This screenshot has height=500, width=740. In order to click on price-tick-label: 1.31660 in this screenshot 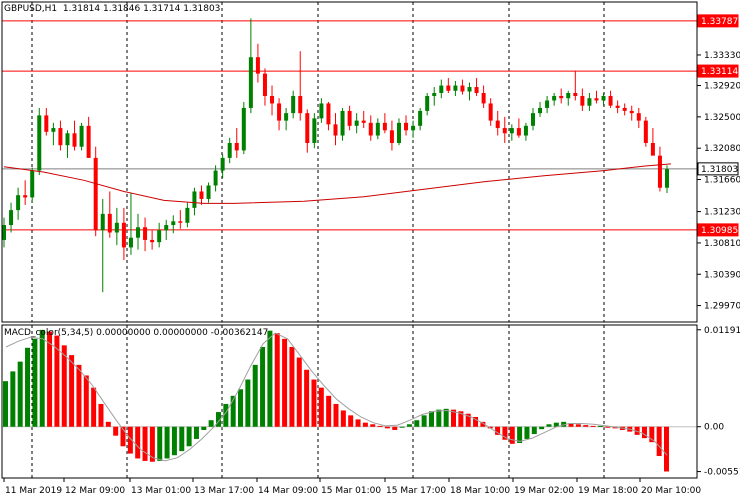, I will do `click(722, 181)`.